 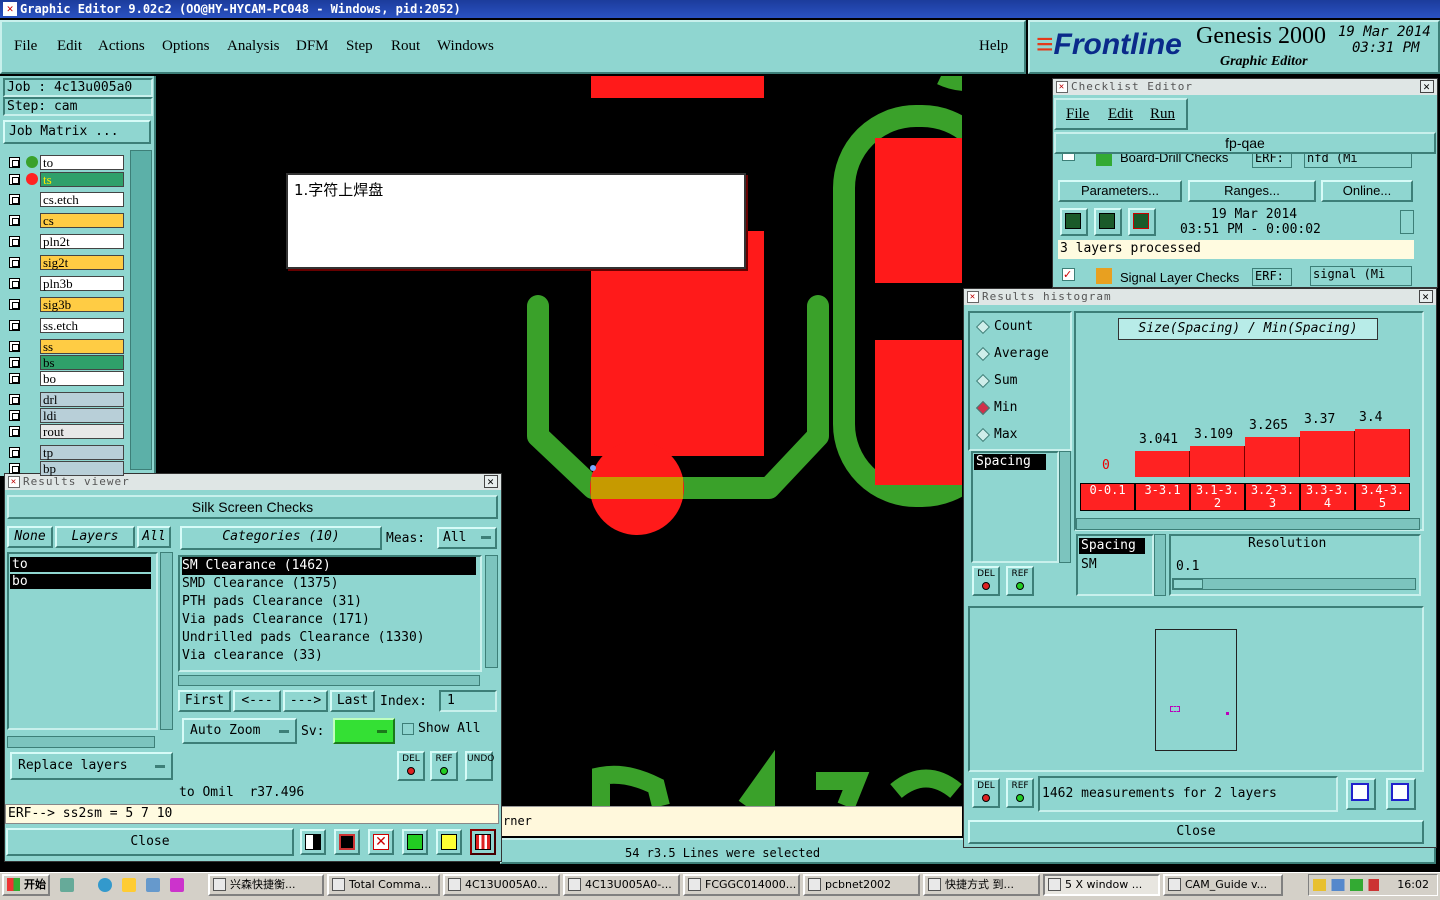 I want to click on rv-category-item: Via pads Clearance (171), so click(x=276, y=620).